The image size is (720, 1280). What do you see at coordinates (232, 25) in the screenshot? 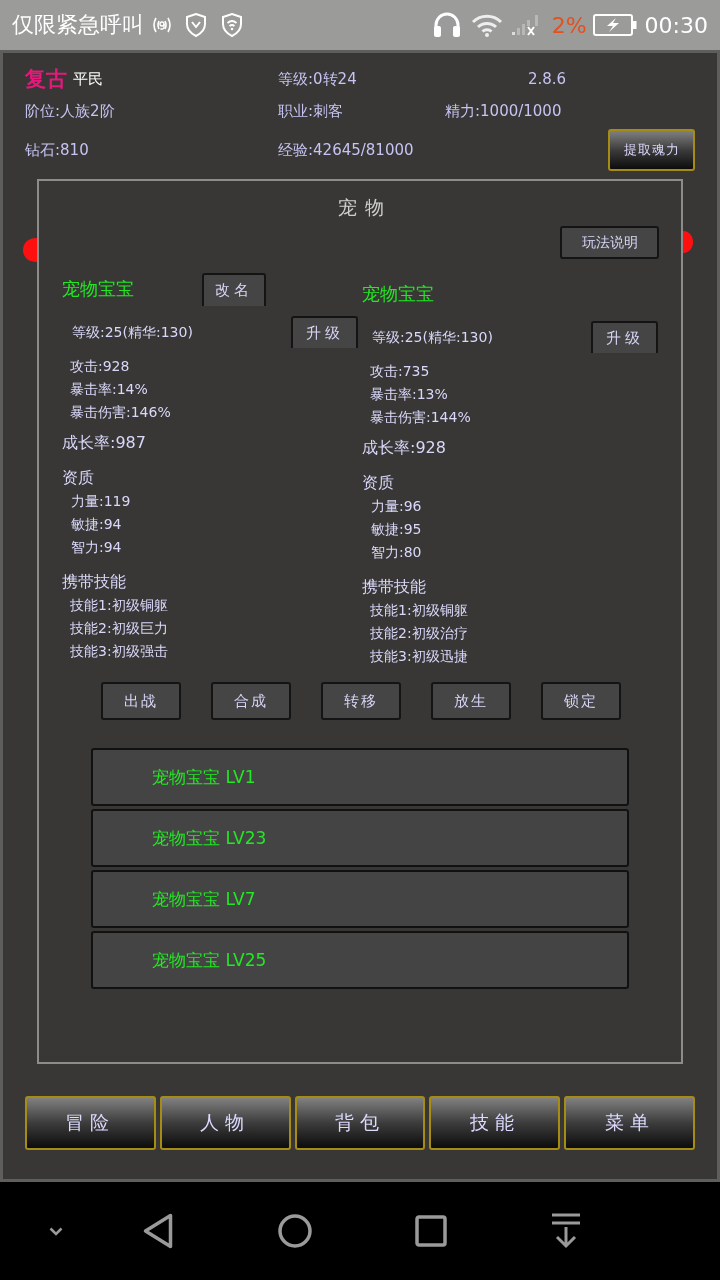
I see `shield-wifi-icon` at bounding box center [232, 25].